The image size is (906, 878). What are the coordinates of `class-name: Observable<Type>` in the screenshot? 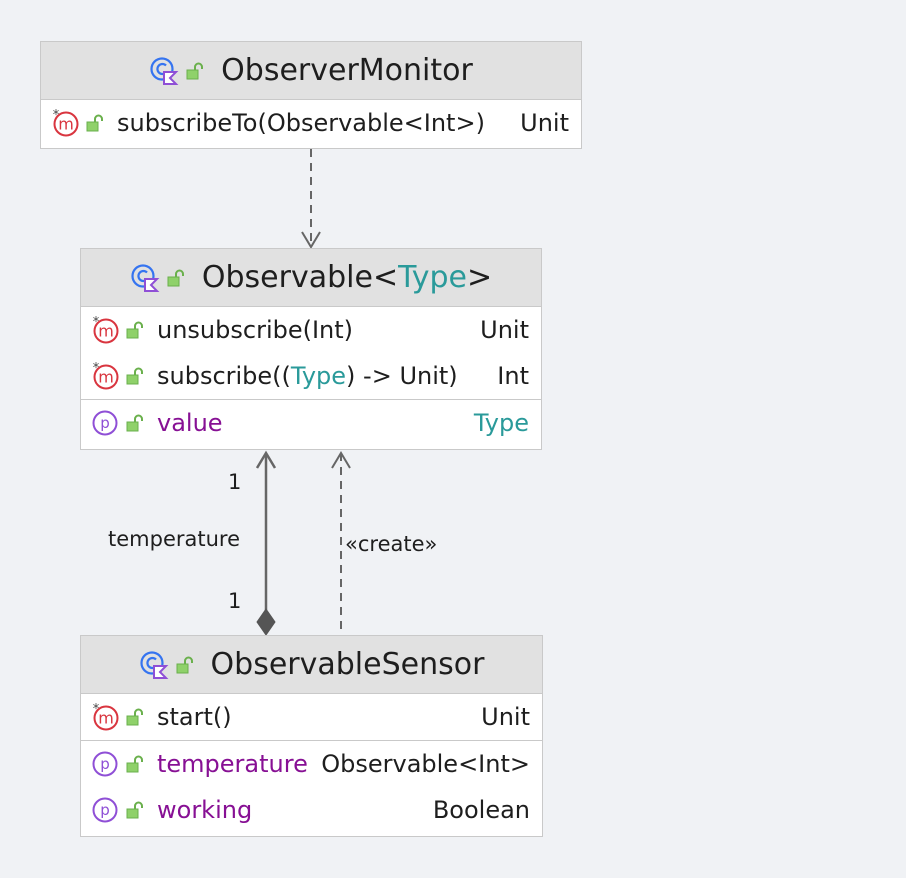 It's located at (347, 277).